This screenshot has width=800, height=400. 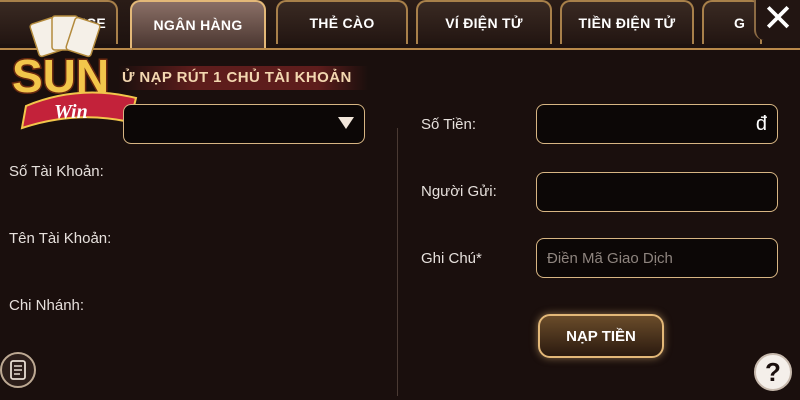 I want to click on amount-field: đ, so click(x=657, y=124).